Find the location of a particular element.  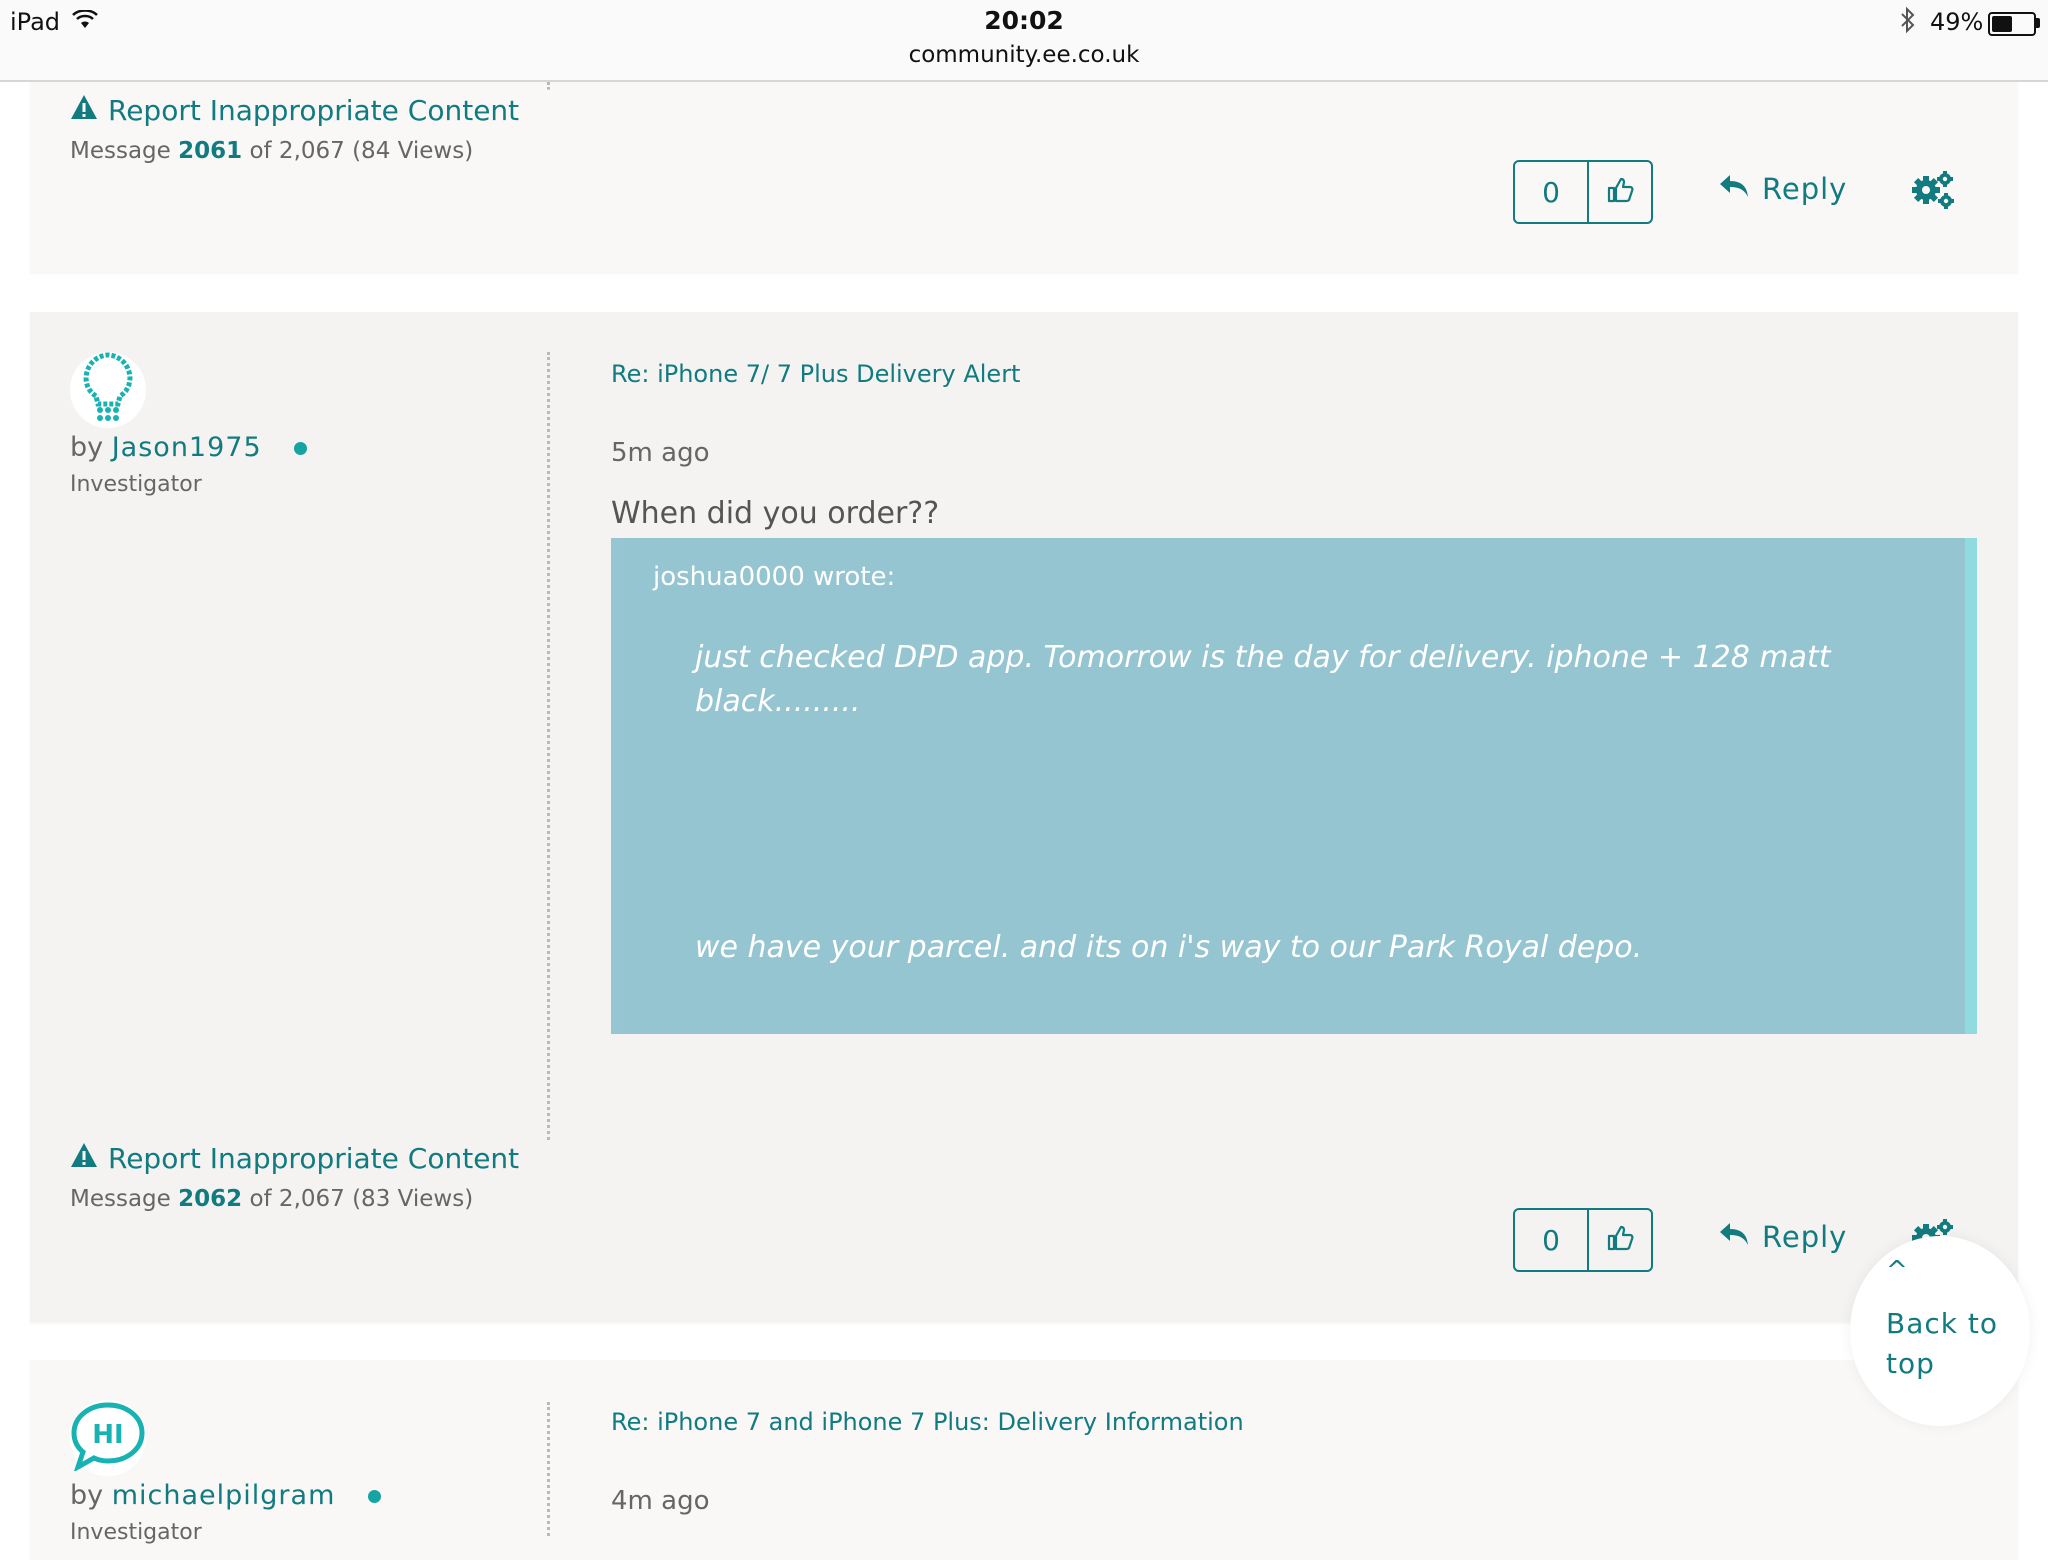

message-info: Message 2061 of 2,067 (84 Views) is located at coordinates (271, 151).